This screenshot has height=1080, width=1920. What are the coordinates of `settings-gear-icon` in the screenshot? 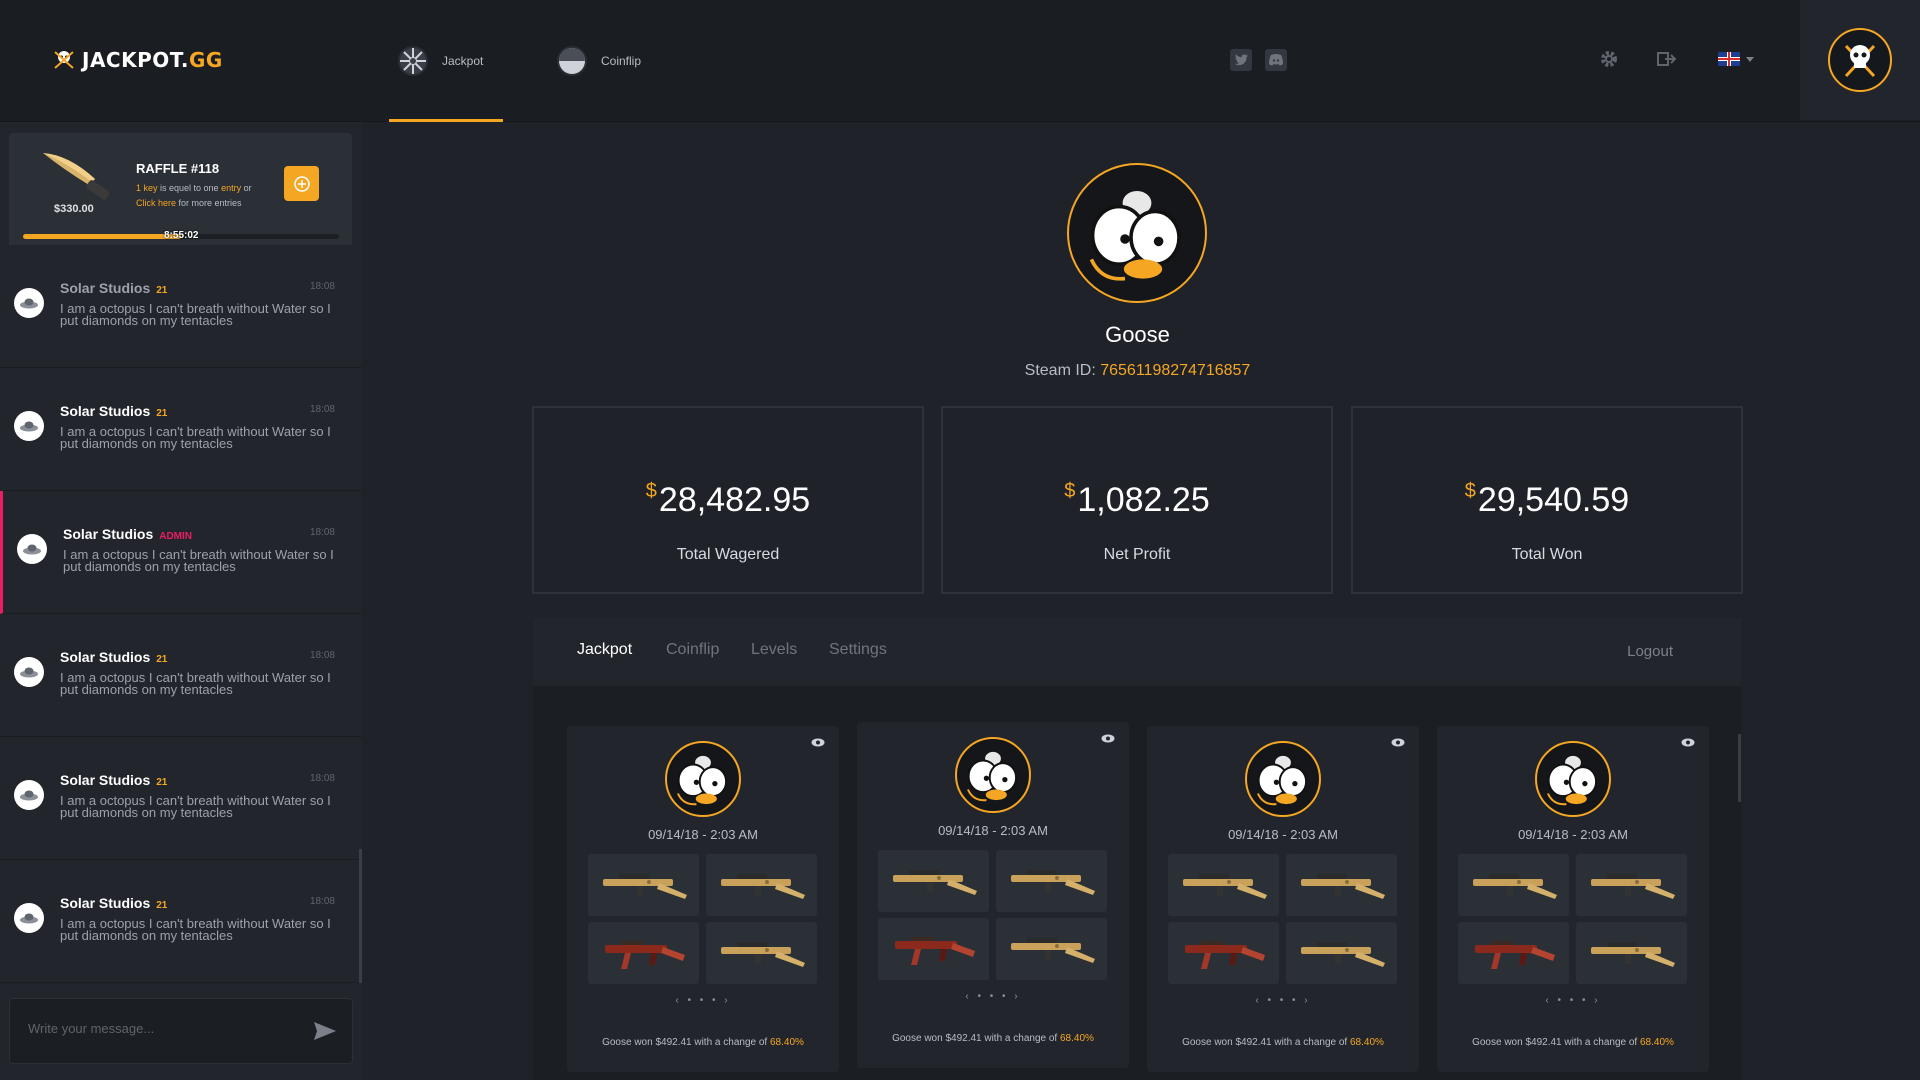 It's located at (1609, 59).